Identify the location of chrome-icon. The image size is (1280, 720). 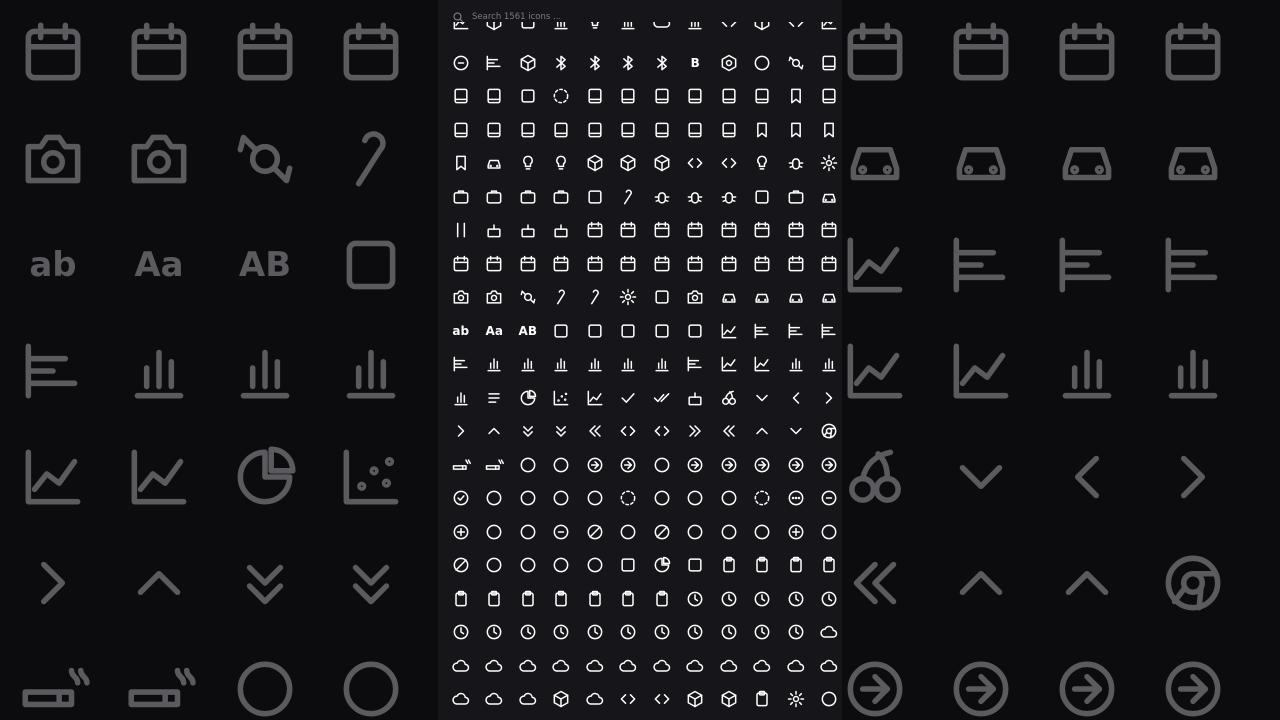
(828, 432).